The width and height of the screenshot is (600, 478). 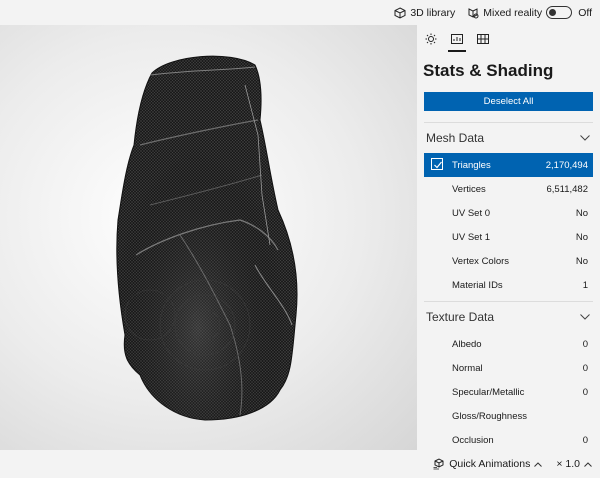 I want to click on 3d-library-button: 3D library, so click(x=424, y=13).